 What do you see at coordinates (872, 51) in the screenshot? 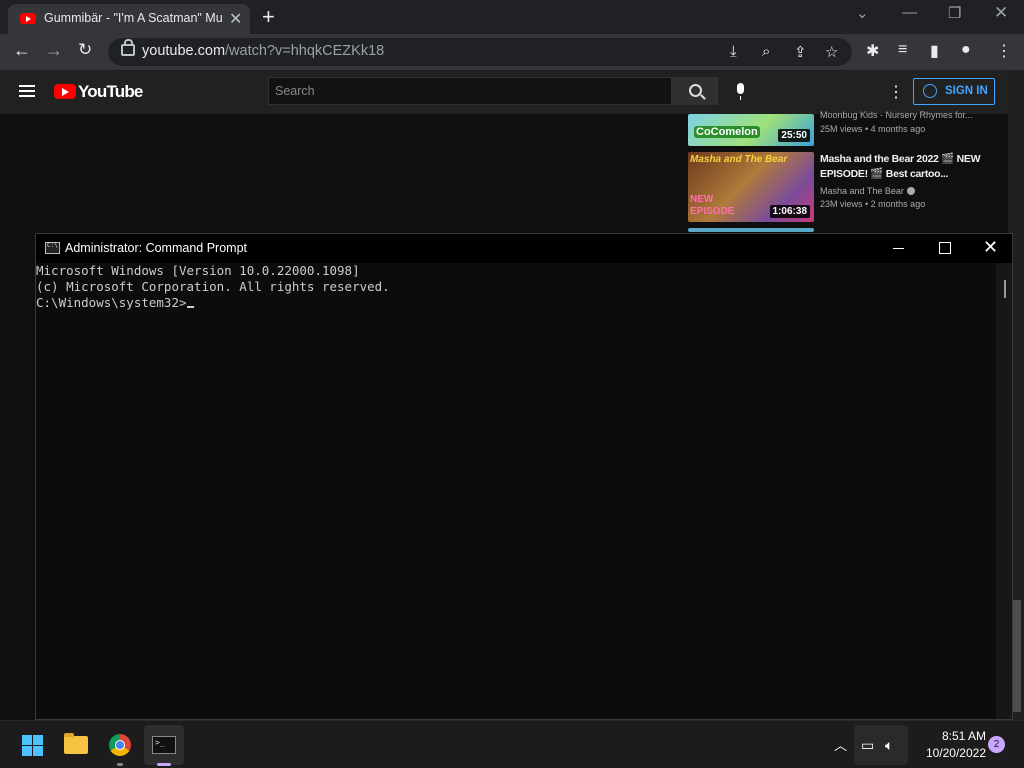
I see `extensions-icon: ✱` at bounding box center [872, 51].